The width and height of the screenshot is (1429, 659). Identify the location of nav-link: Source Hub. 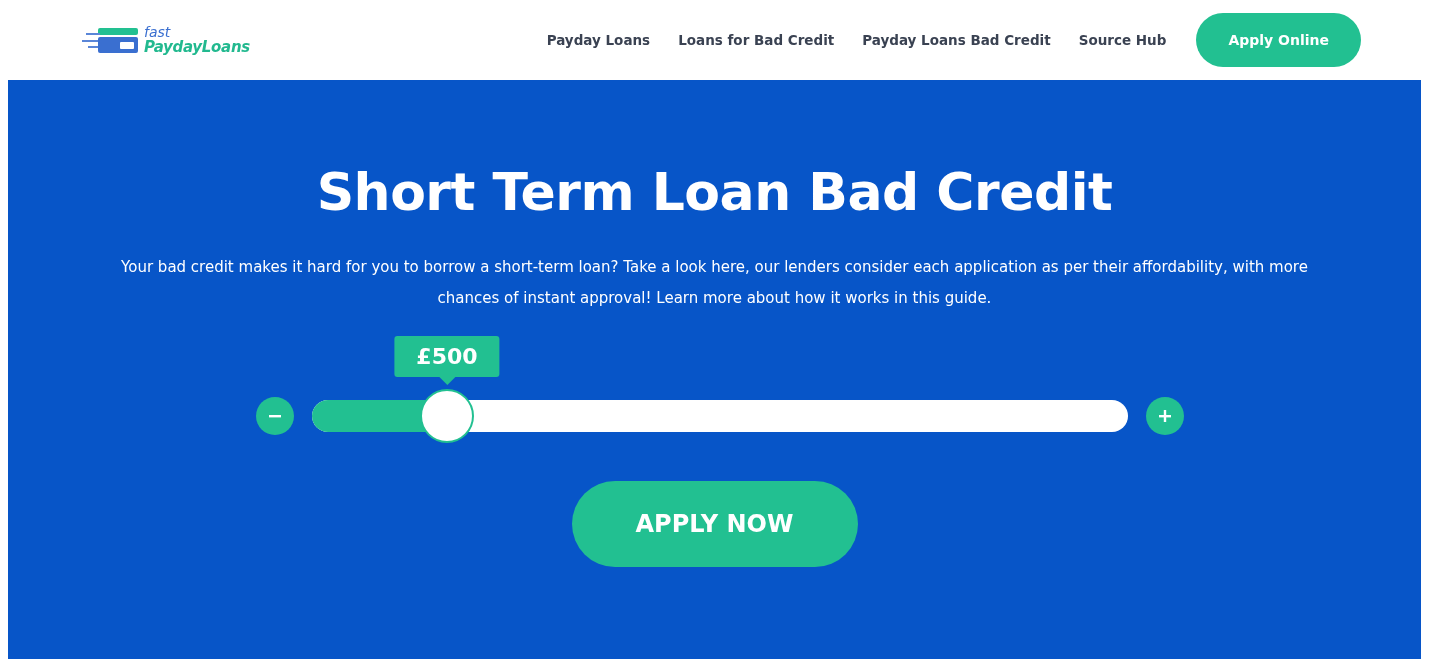
(1122, 40).